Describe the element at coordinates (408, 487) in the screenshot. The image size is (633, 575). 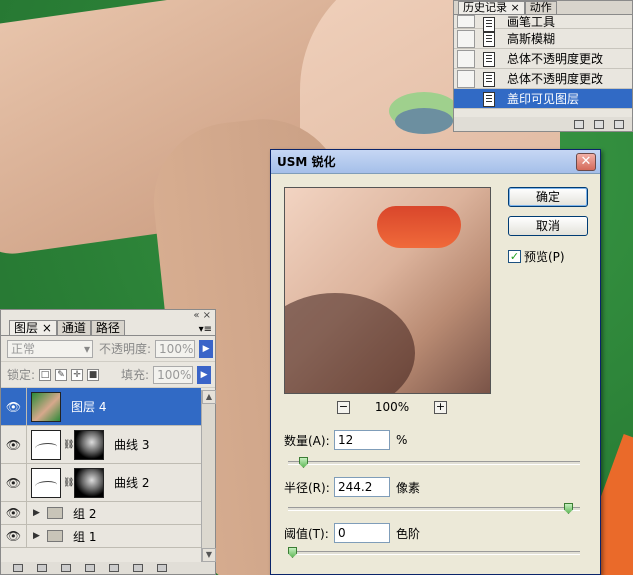
I see `radius-unit: 像素` at that location.